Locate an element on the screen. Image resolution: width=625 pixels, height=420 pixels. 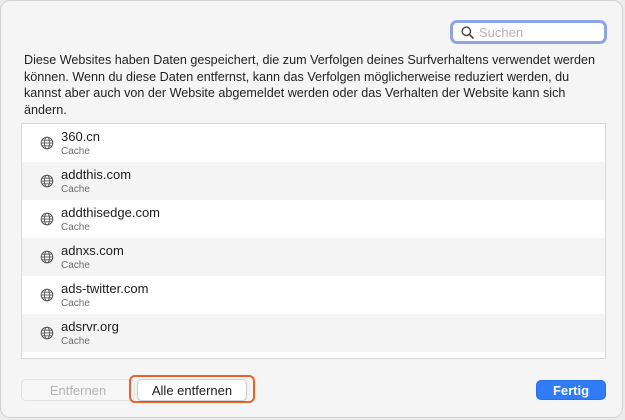
list-item: addthisedge.com Cache is located at coordinates (313, 219).